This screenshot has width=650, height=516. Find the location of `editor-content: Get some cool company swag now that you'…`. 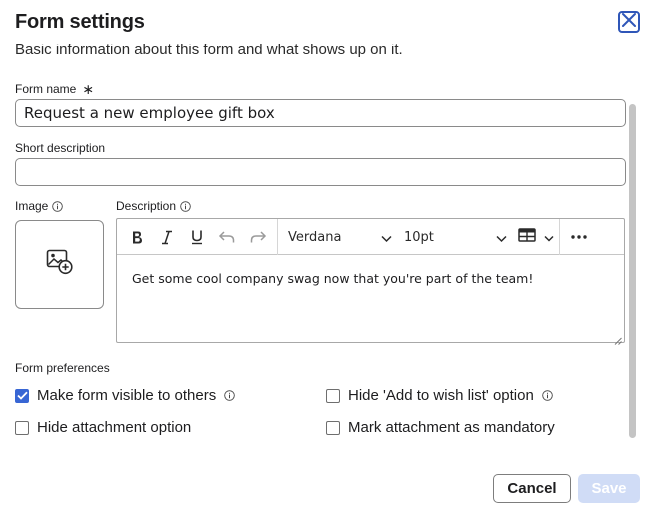

editor-content: Get some cool company swag now that you'… is located at coordinates (332, 278).